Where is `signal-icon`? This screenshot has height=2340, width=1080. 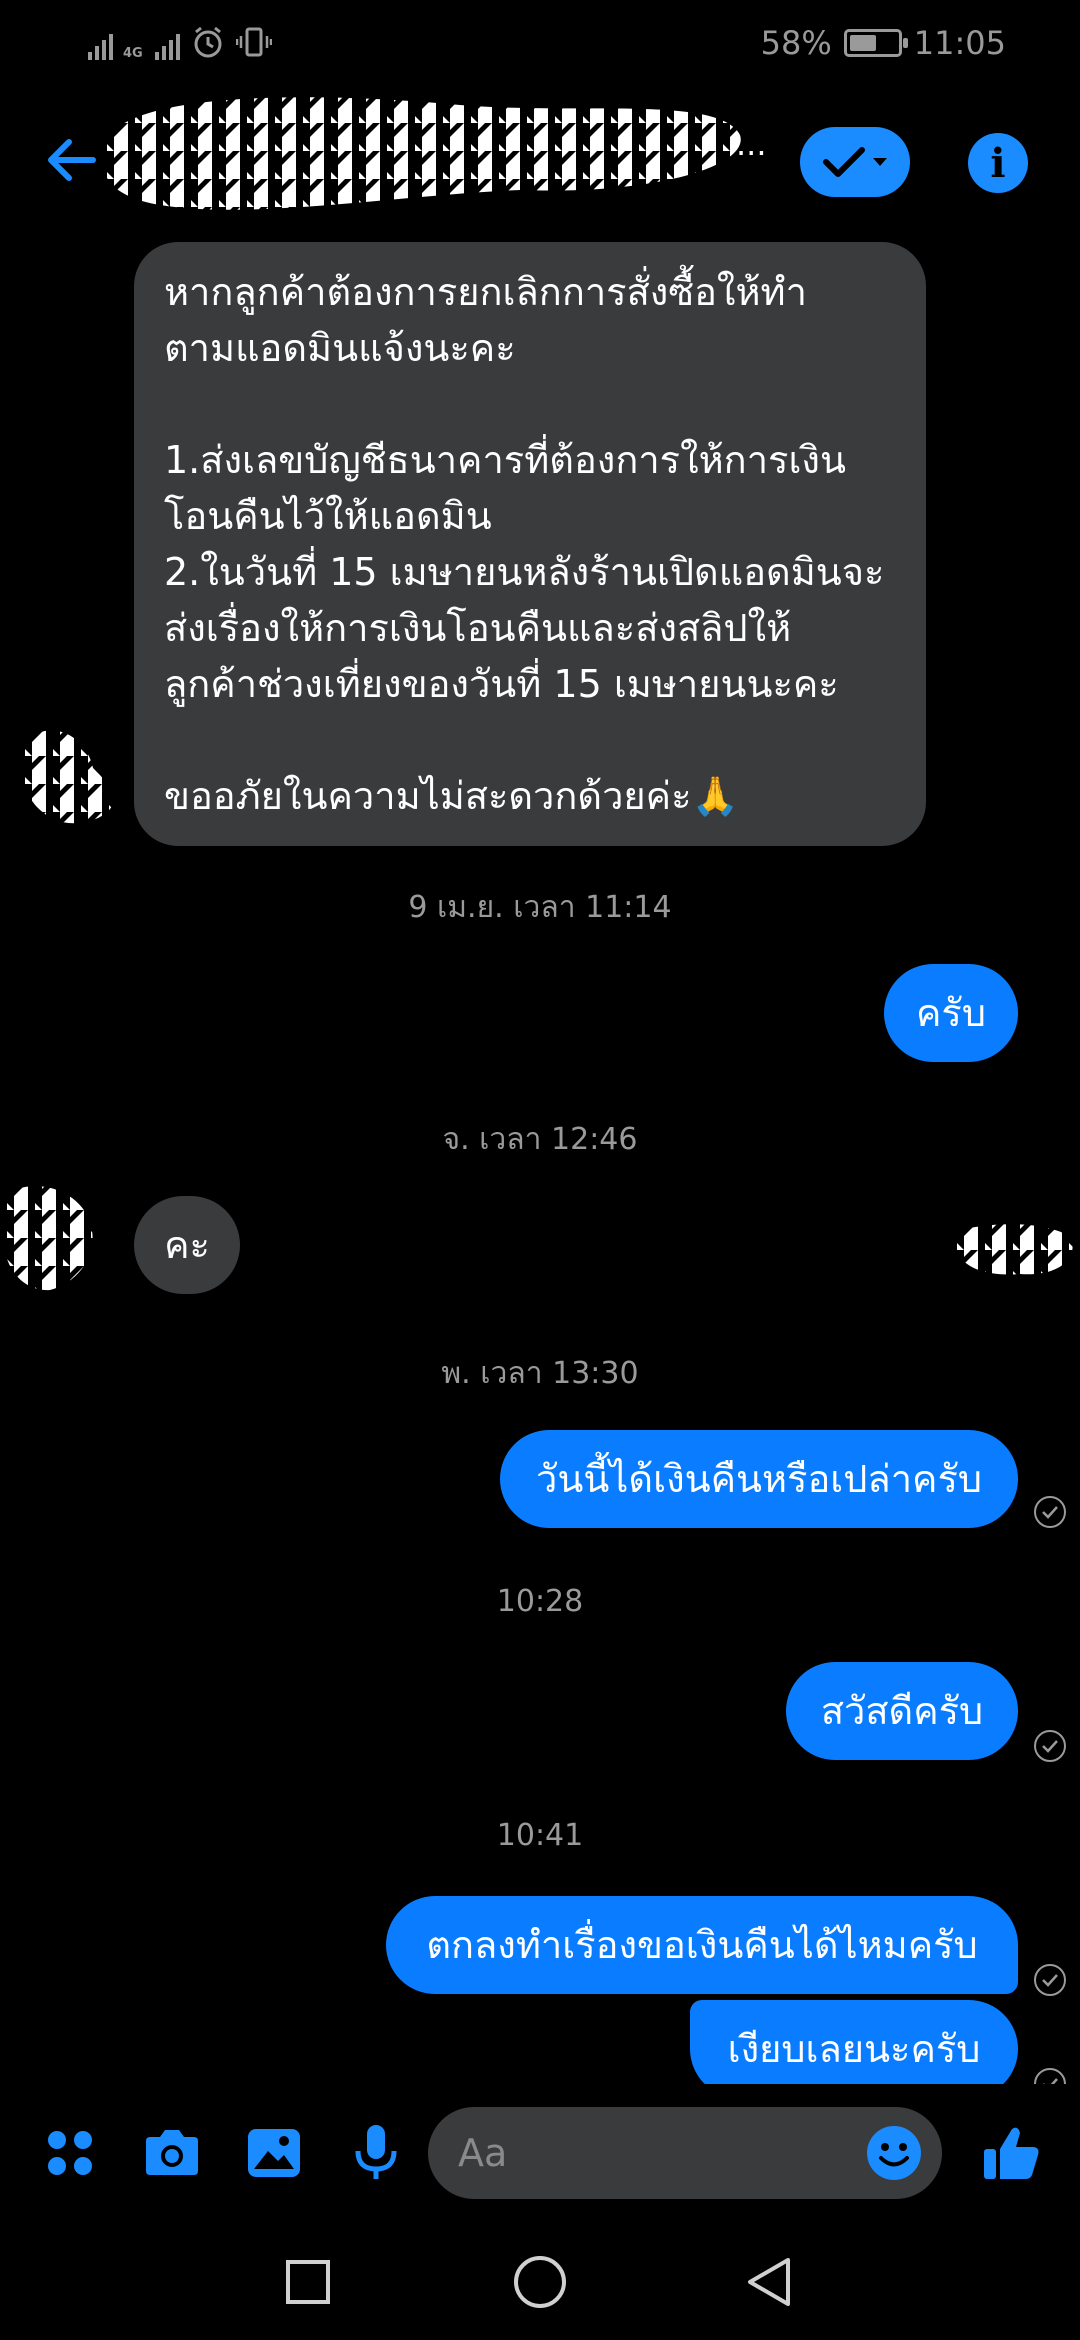 signal-icon is located at coordinates (100, 45).